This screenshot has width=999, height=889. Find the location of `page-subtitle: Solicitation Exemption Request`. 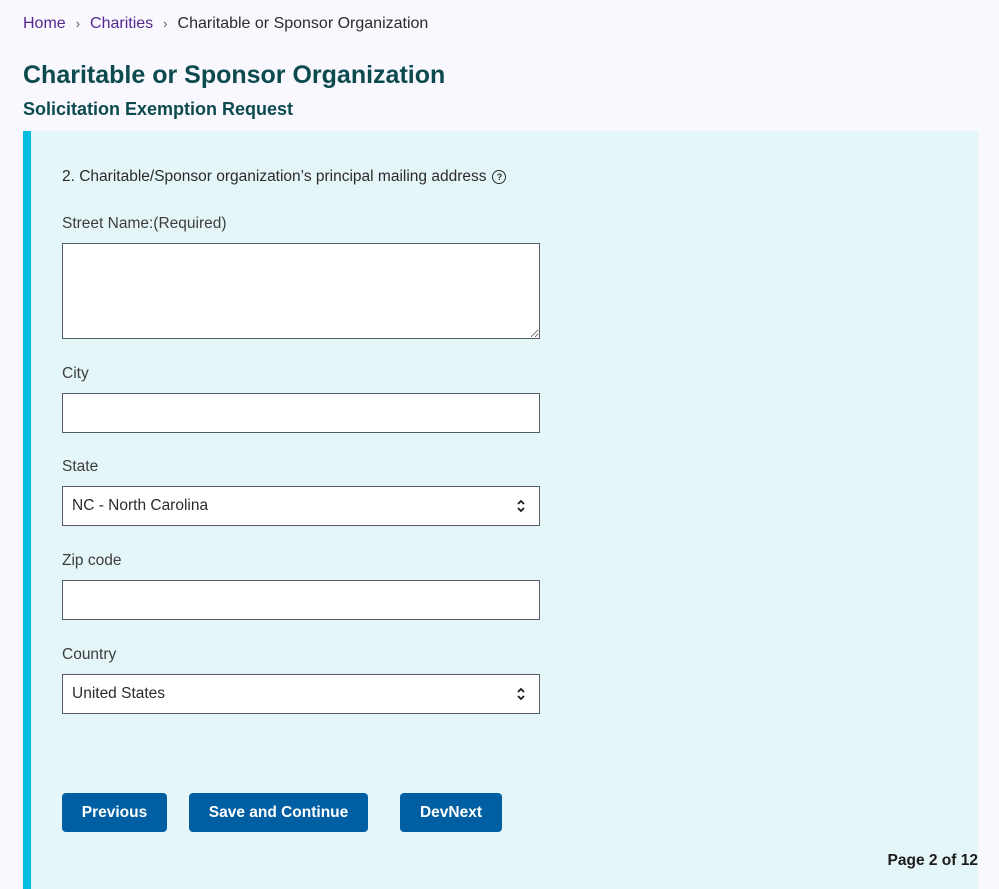

page-subtitle: Solicitation Exemption Request is located at coordinates (158, 109).